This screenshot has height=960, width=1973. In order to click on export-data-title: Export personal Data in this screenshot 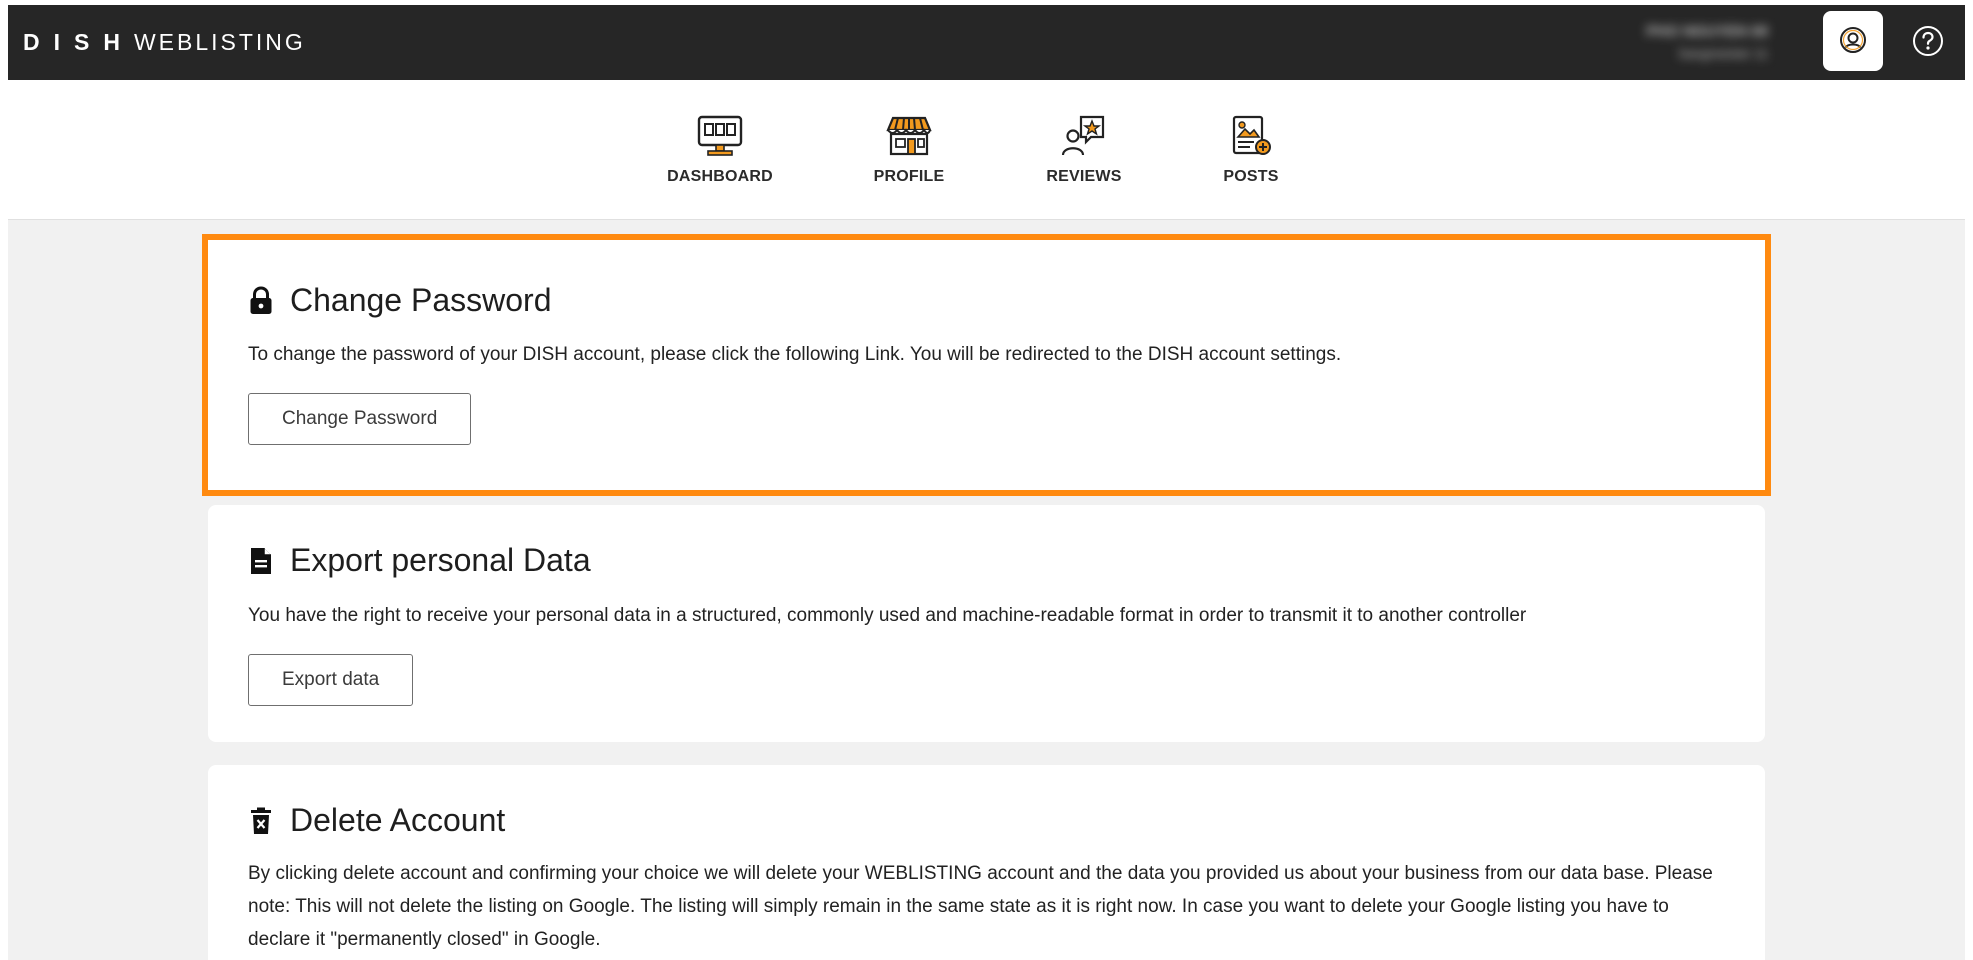, I will do `click(419, 560)`.